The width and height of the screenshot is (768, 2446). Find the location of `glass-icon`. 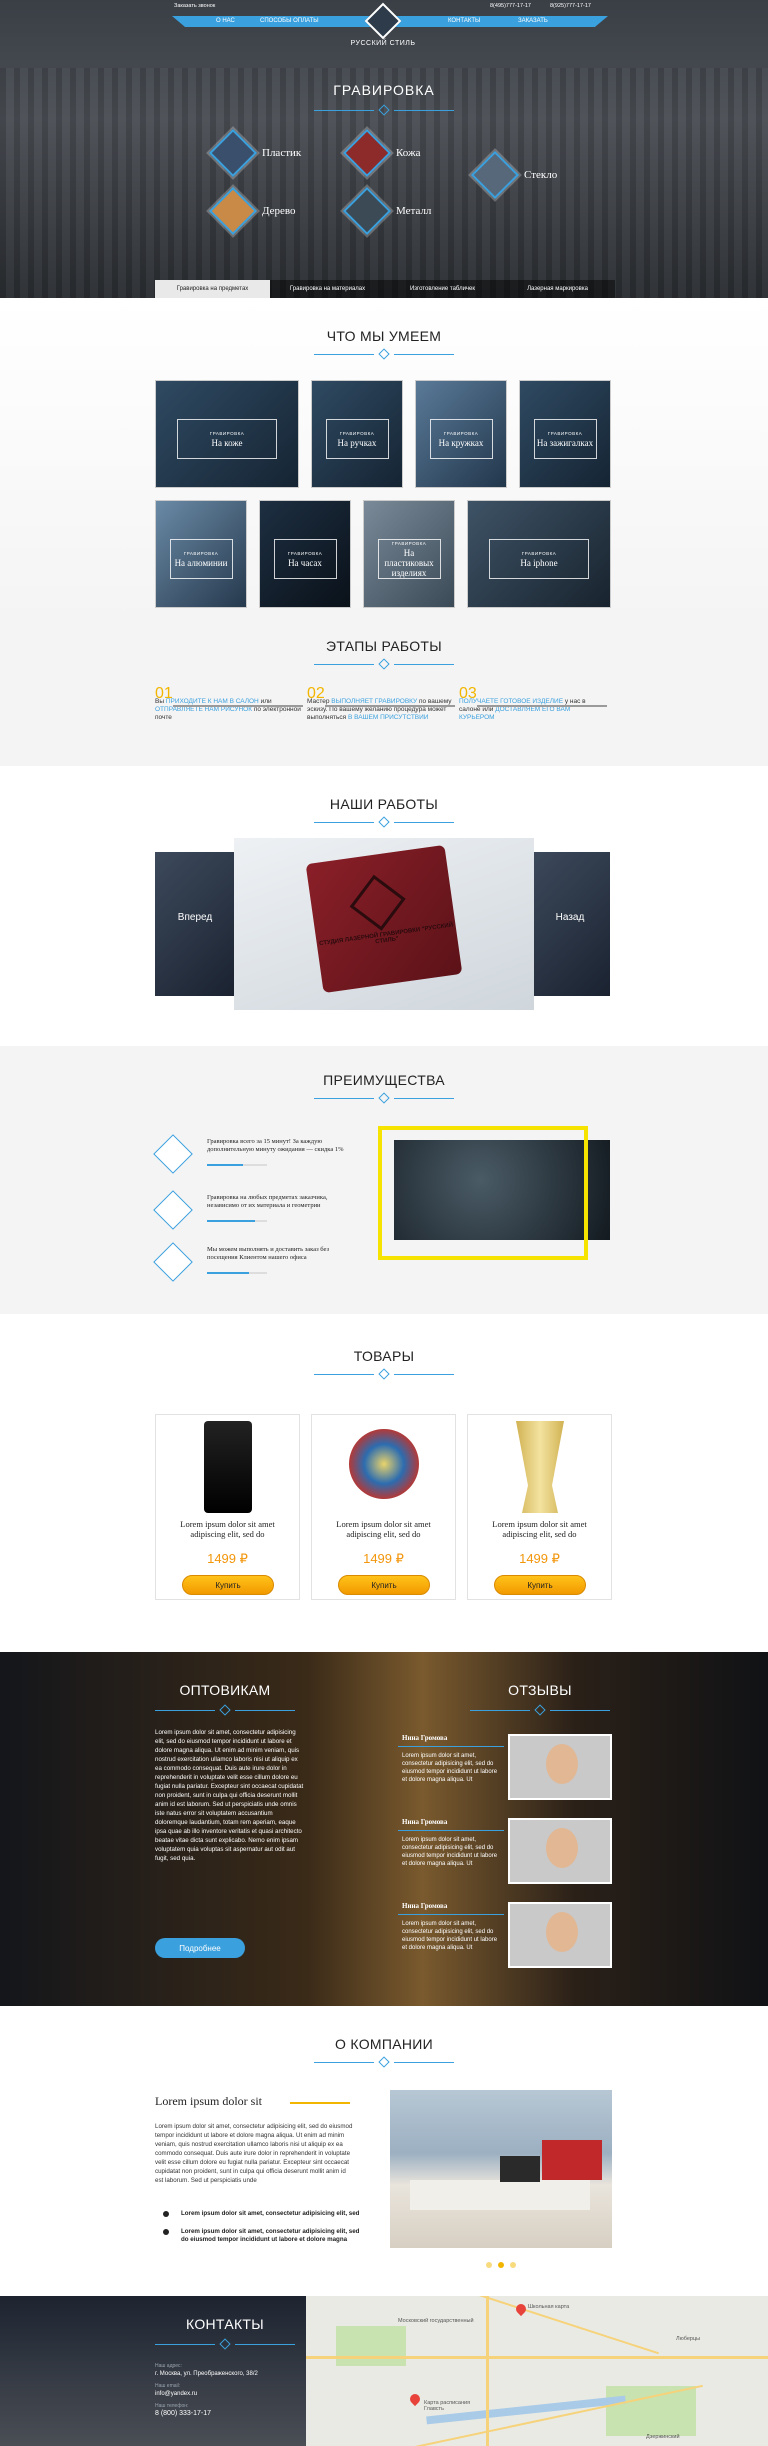

glass-icon is located at coordinates (495, 175).